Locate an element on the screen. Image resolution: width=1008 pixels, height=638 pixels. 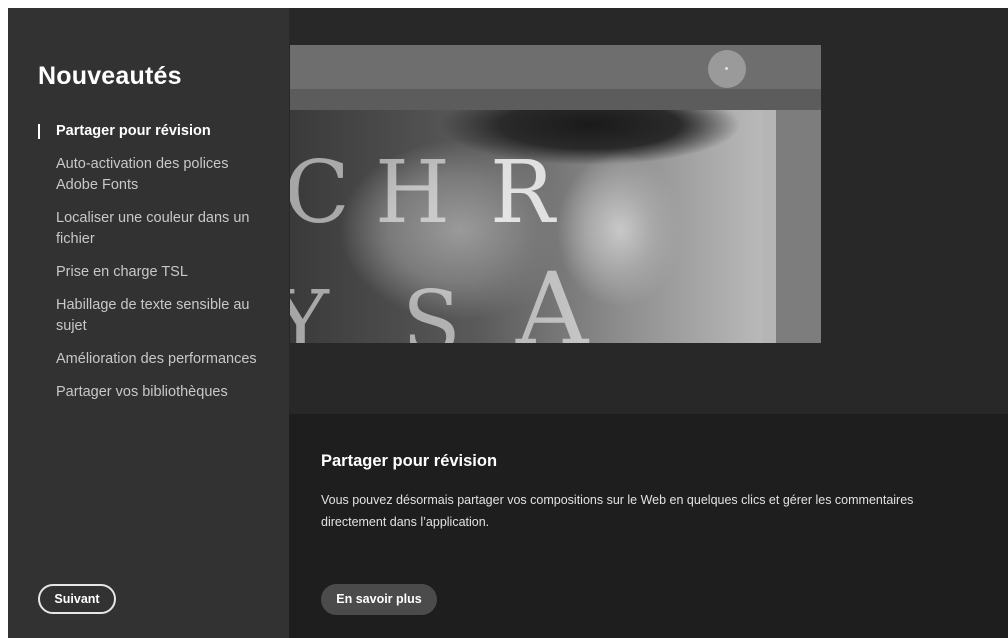
nav-item-label: Amélioration des performances is located at coordinates (156, 359).